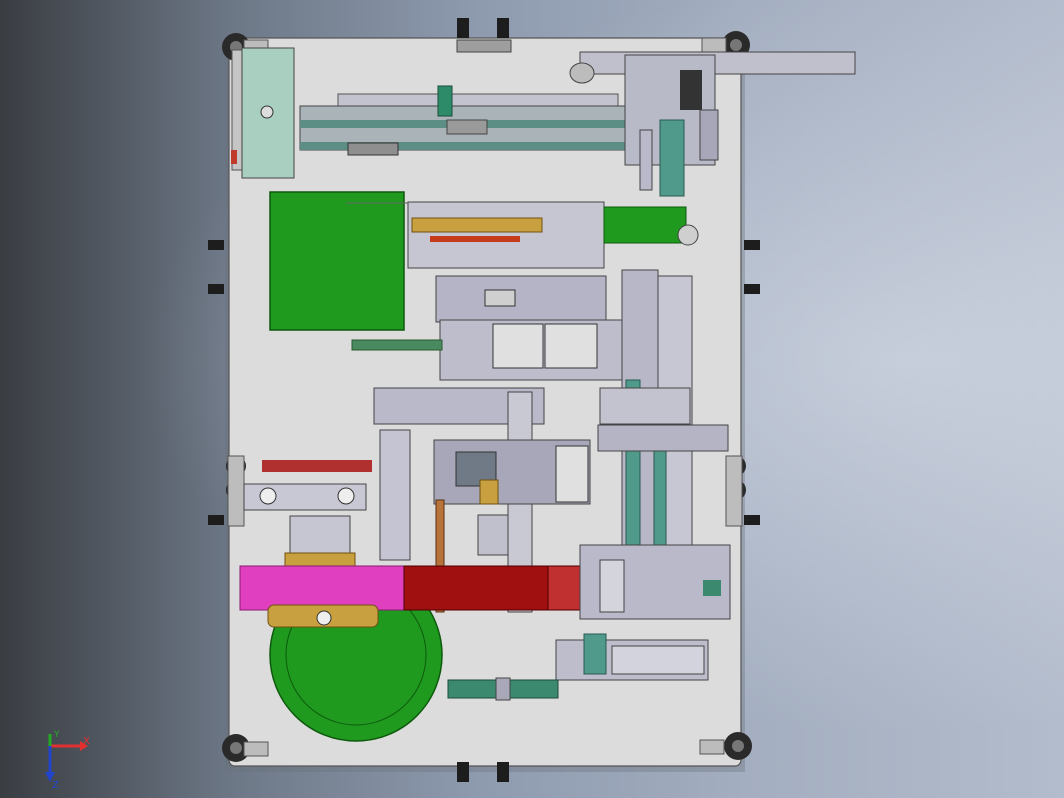  I want to click on bottom-module-carriage, so click(658, 660).